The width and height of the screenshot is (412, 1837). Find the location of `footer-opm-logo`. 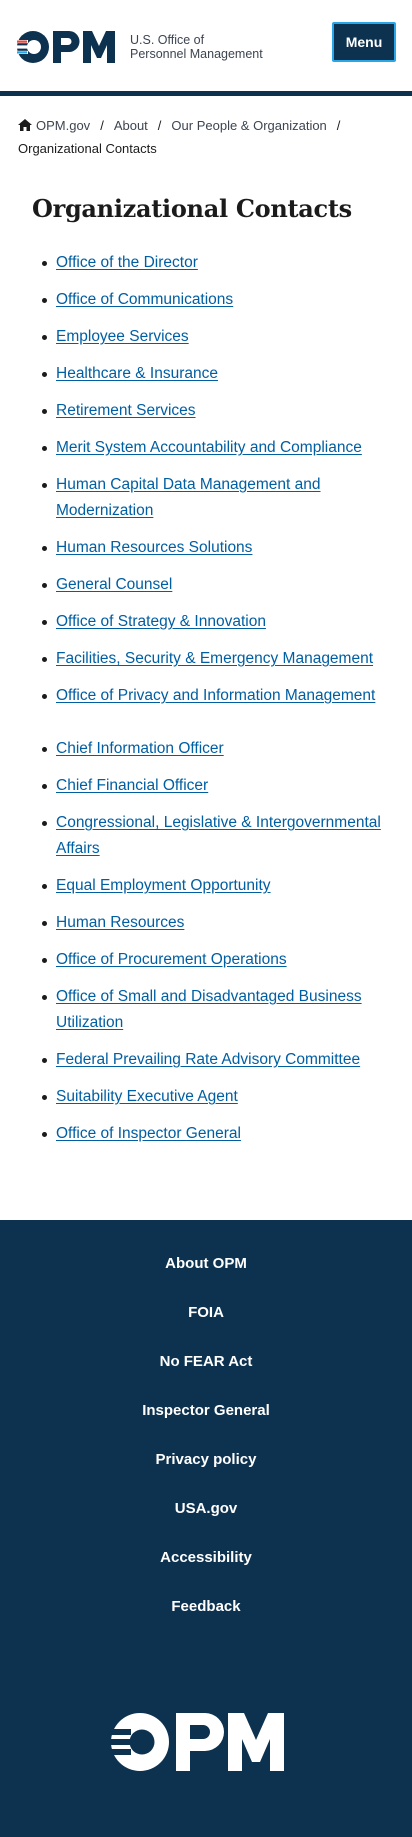

footer-opm-logo is located at coordinates (202, 1744).